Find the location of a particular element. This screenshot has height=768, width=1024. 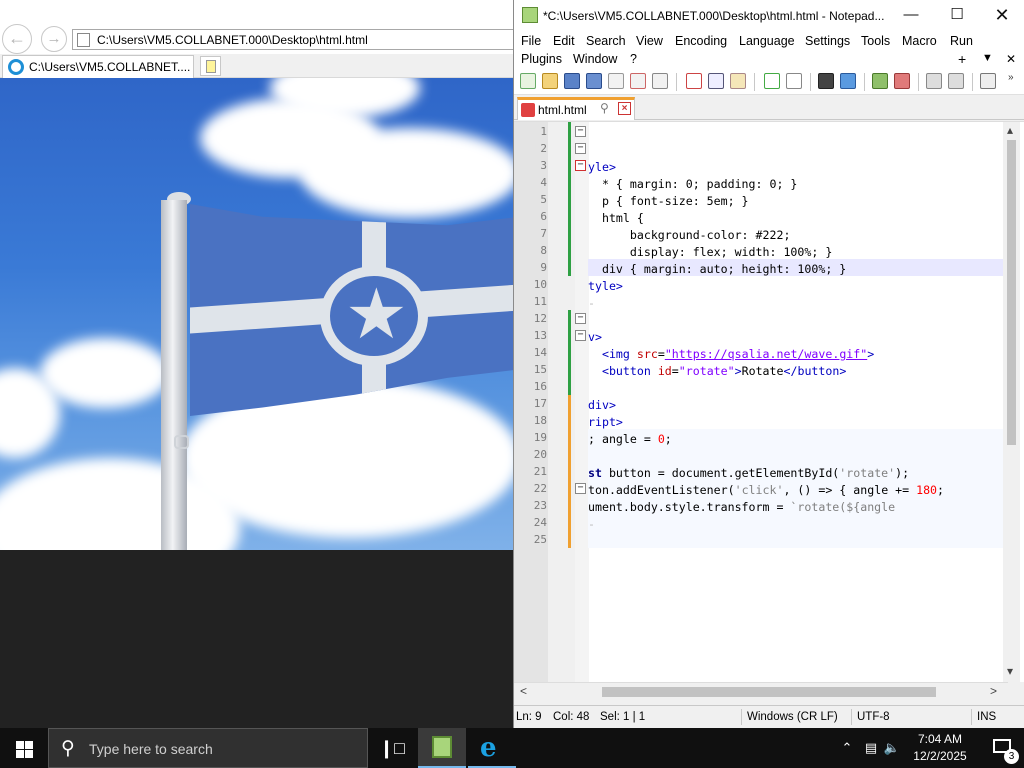

vertical-scrollbar: ▴ ▾ is located at coordinates (1011, 402).